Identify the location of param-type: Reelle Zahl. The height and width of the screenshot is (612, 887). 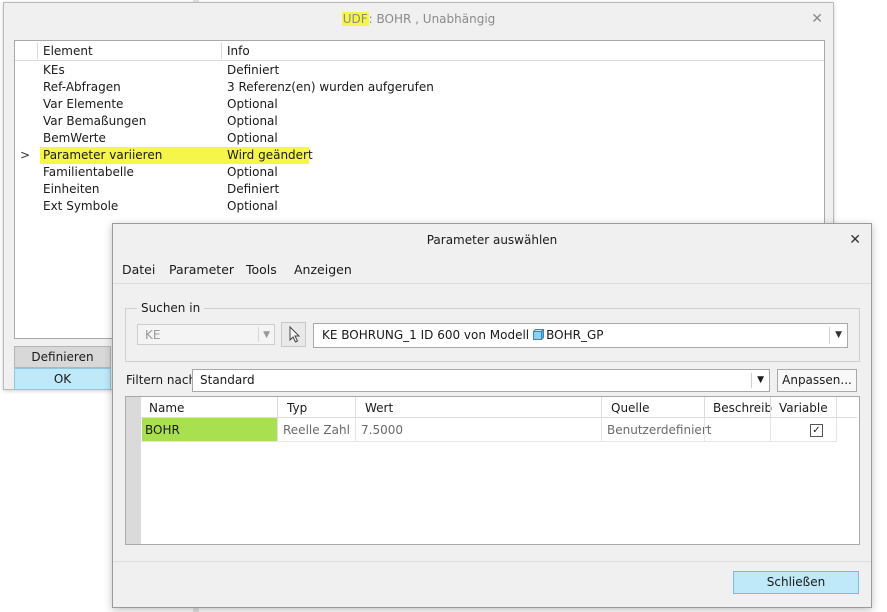
(316, 430).